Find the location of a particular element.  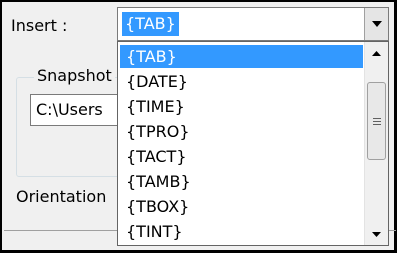

scroll-thumb is located at coordinates (376, 121).